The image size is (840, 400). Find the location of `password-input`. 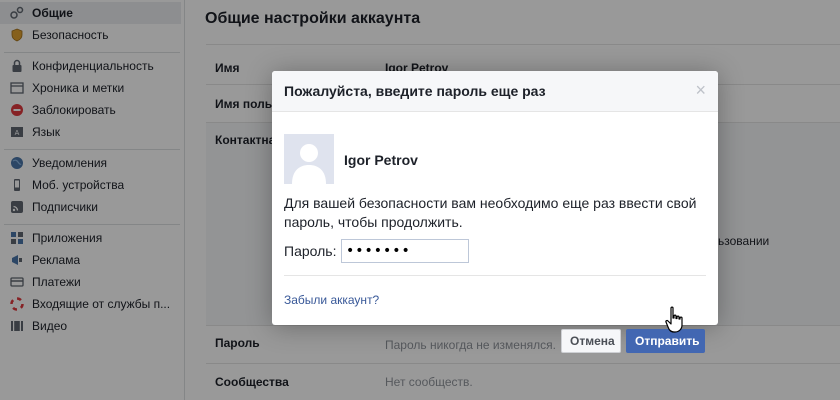

password-input is located at coordinates (405, 251).